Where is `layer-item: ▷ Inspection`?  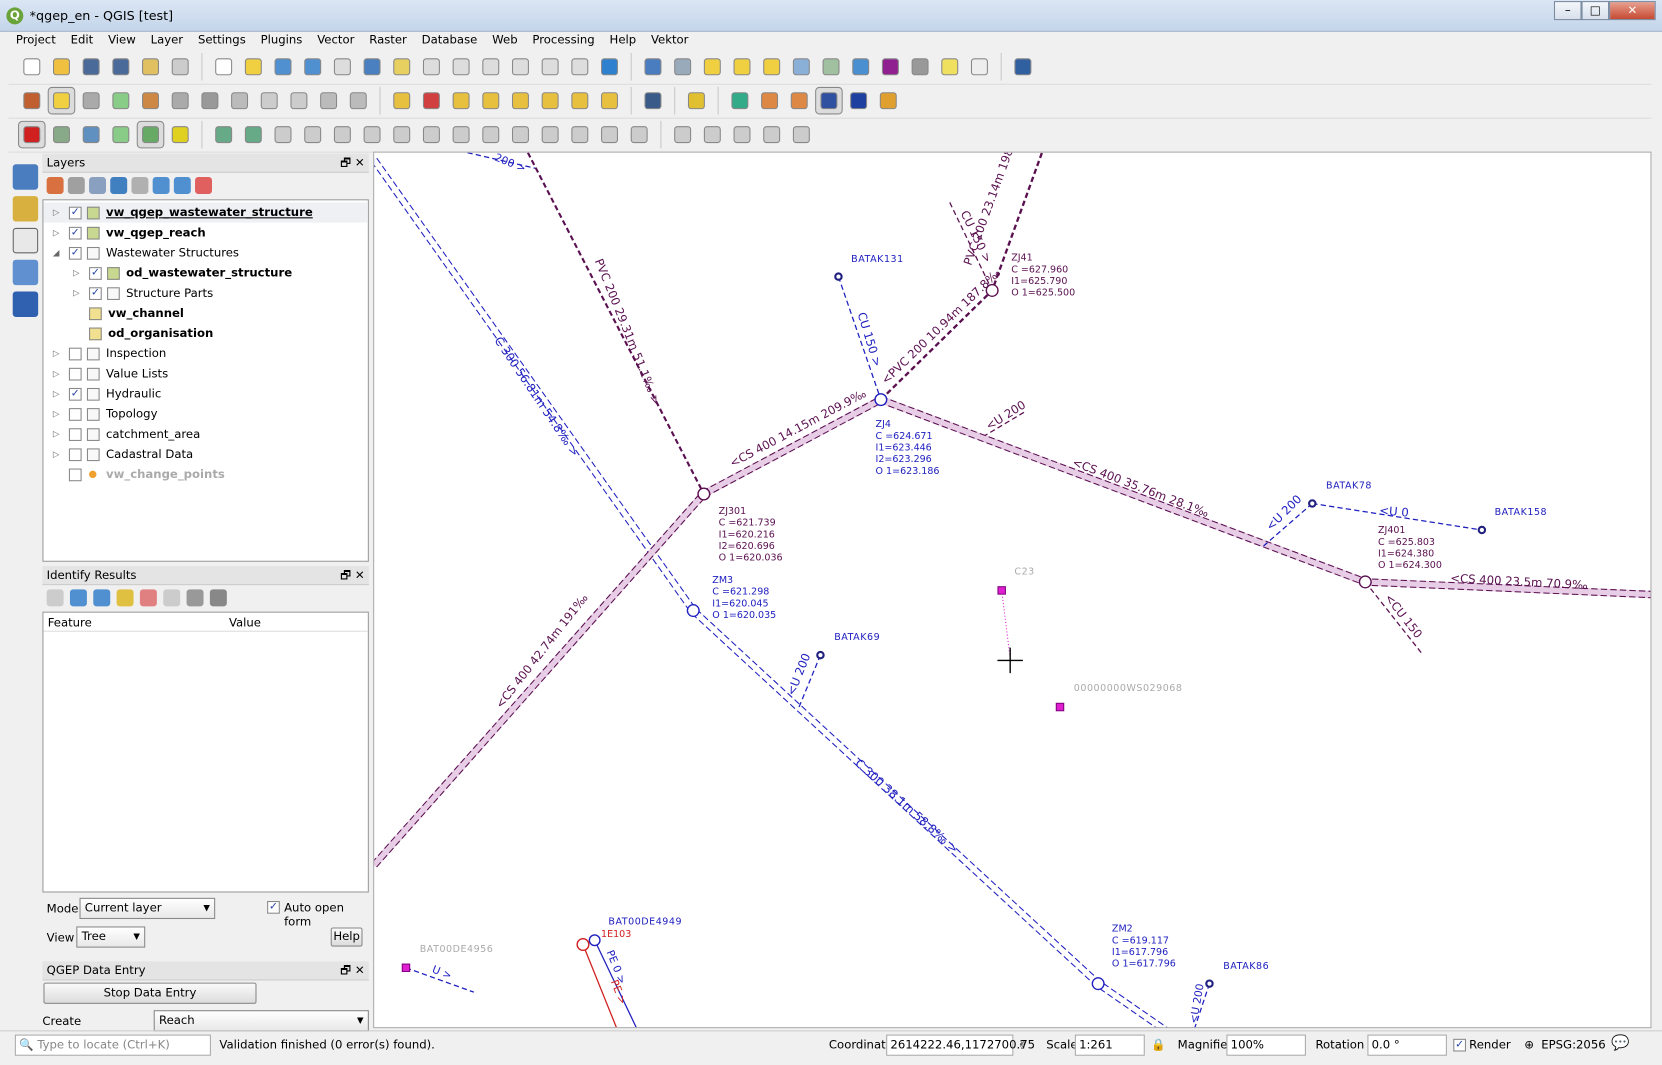
layer-item: ▷ Inspection is located at coordinates (205, 353).